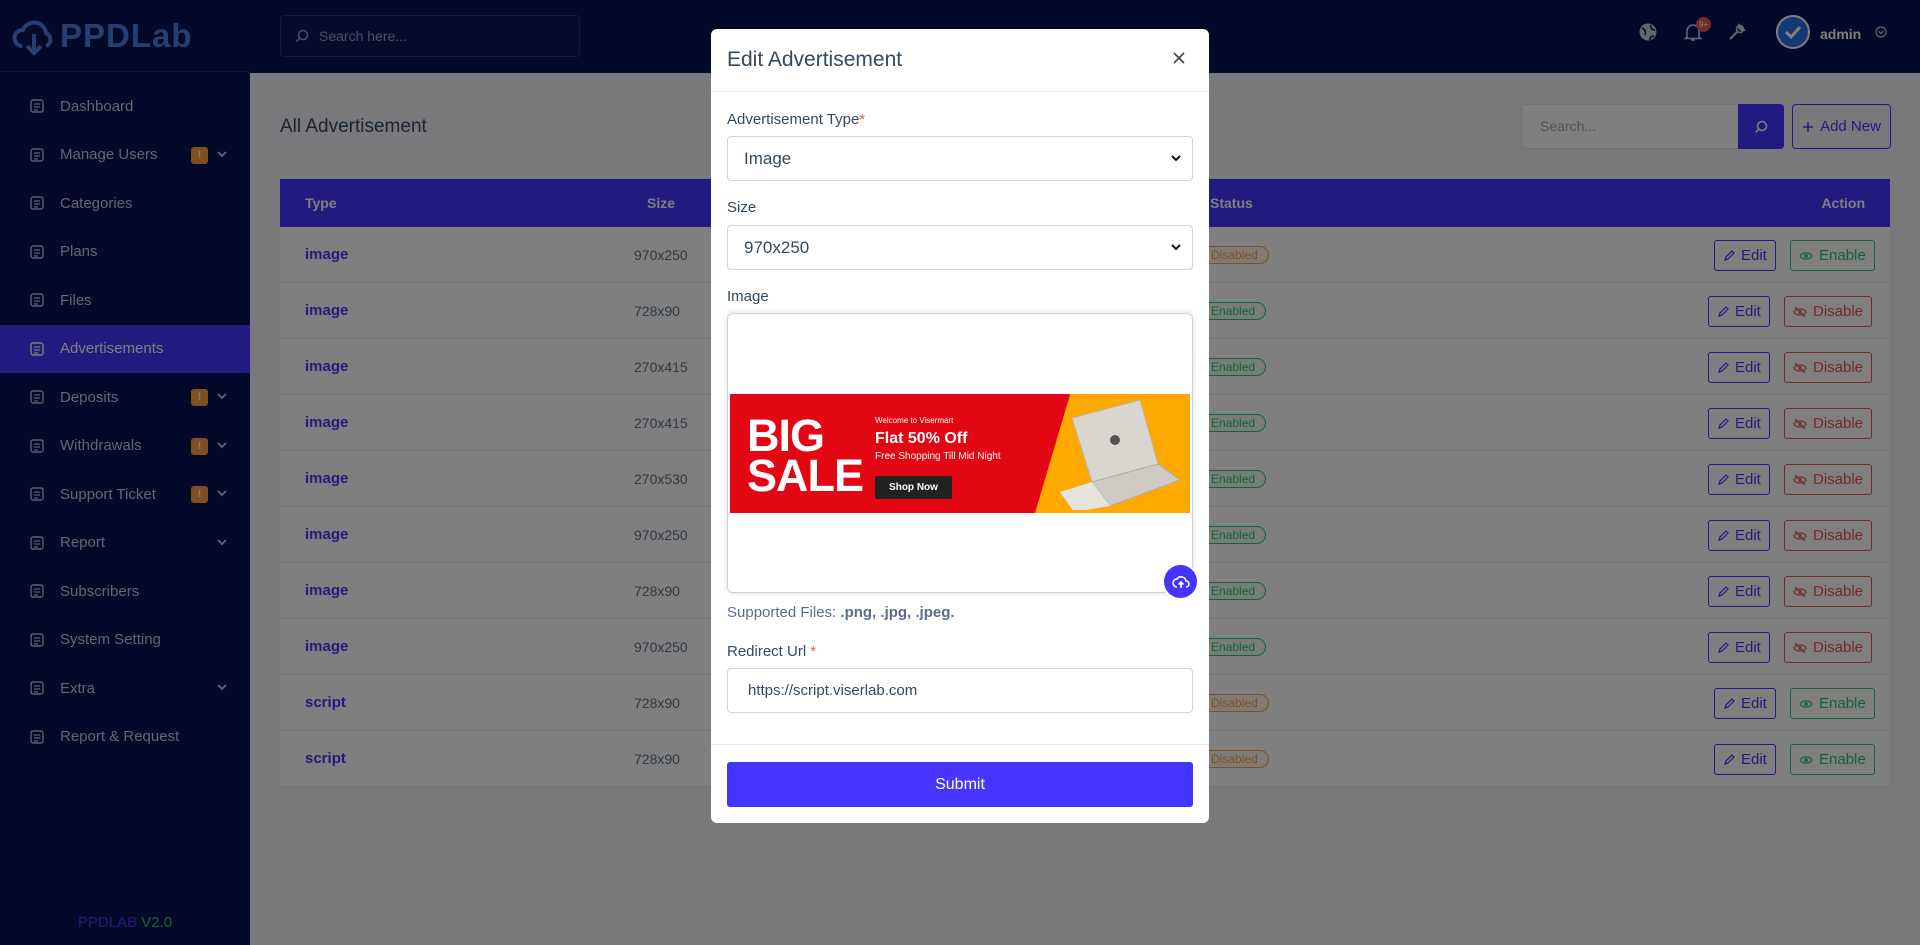 This screenshot has height=945, width=1920. What do you see at coordinates (742, 207) in the screenshot?
I see `size-label: Size` at bounding box center [742, 207].